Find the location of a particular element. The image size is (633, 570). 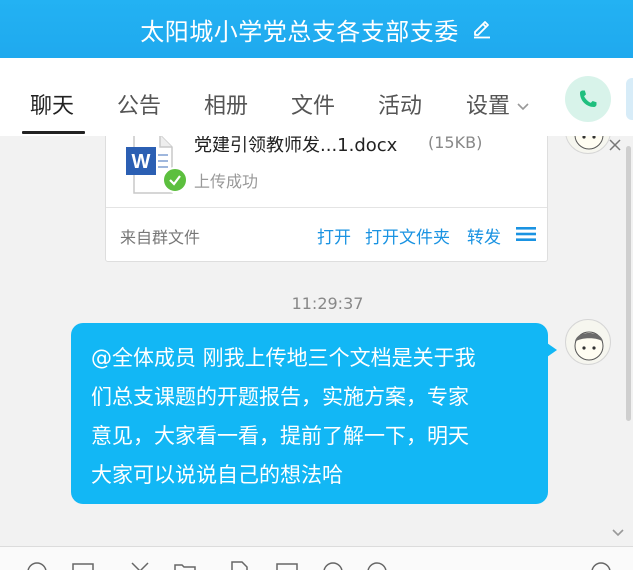

call-button is located at coordinates (588, 99).